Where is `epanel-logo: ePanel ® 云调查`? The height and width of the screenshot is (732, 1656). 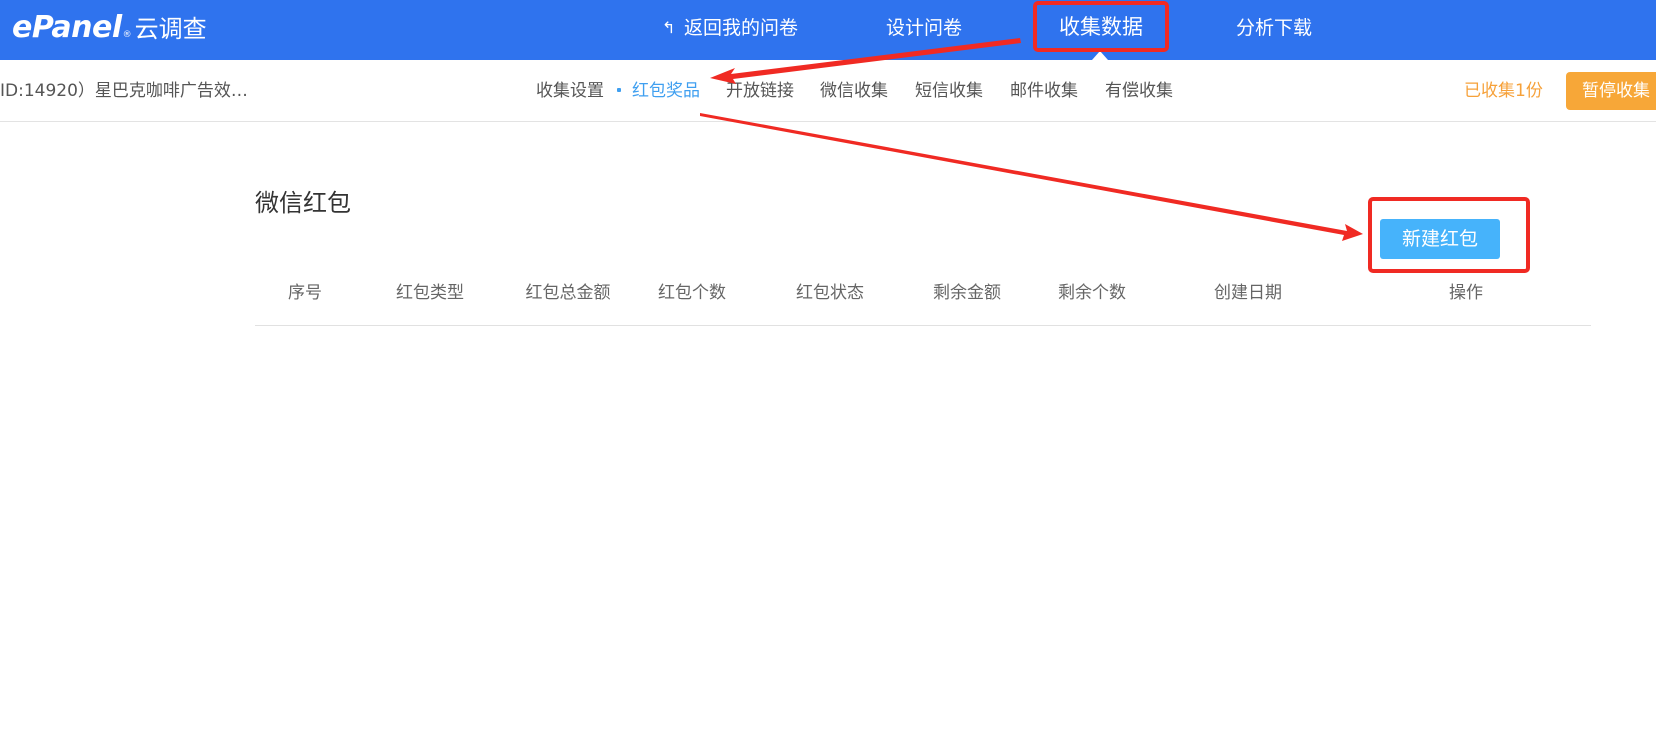
epanel-logo: ePanel ® 云调查 is located at coordinates (109, 28).